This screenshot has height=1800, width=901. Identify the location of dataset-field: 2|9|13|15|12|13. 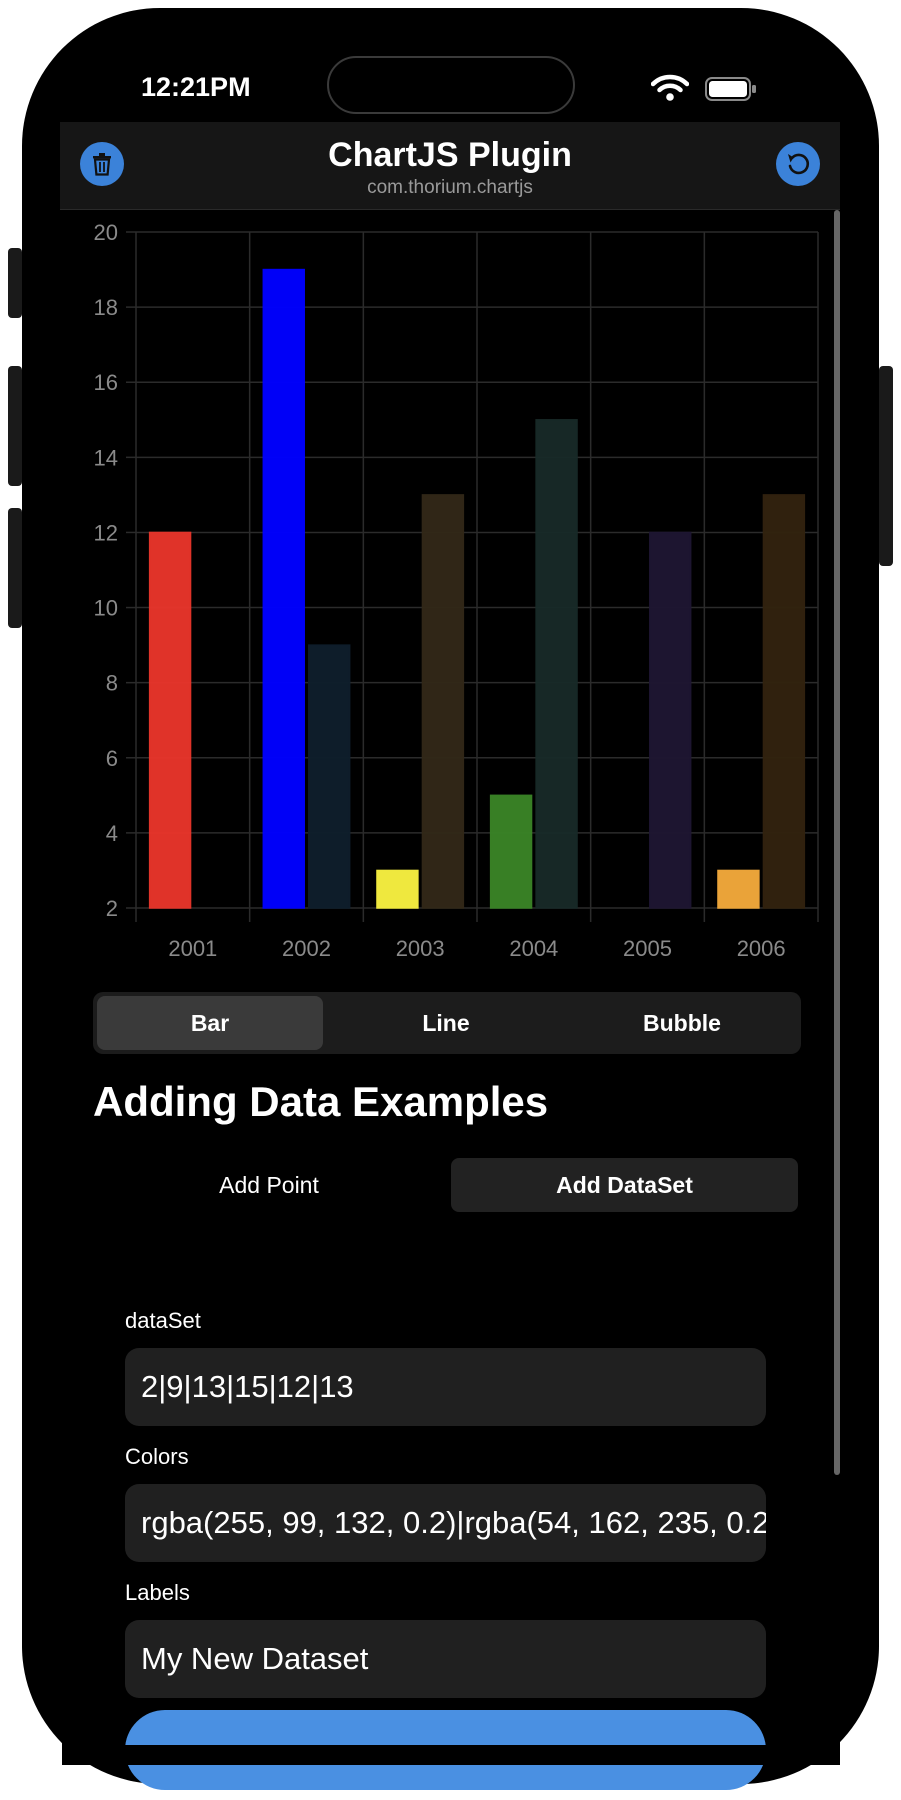
(445, 1387).